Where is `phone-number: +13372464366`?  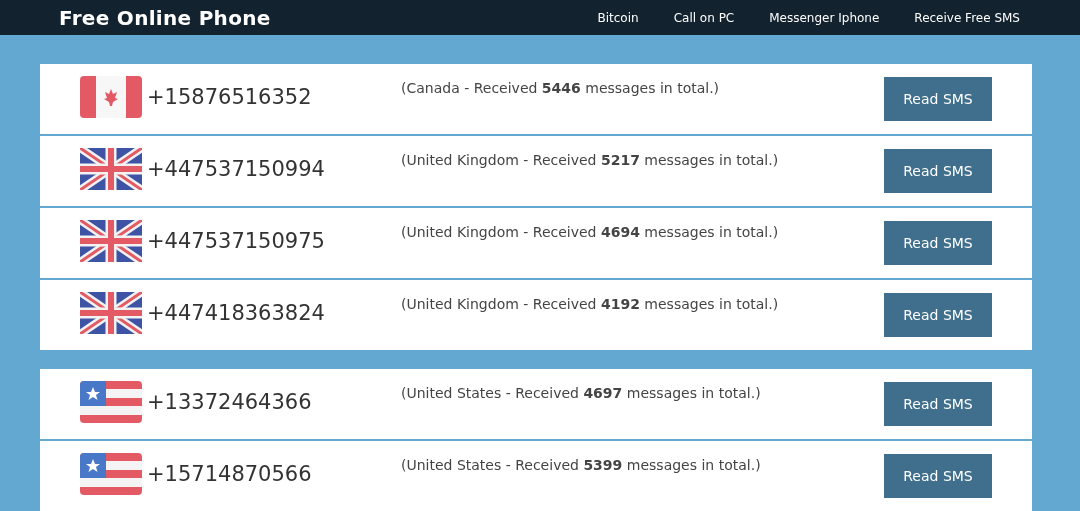
phone-number: +13372464366 is located at coordinates (229, 402).